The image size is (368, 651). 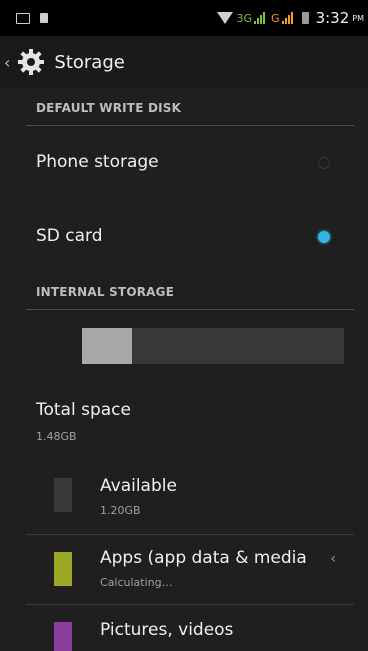 What do you see at coordinates (184, 18) in the screenshot?
I see `status-bar: 3G G 3:32 PM` at bounding box center [184, 18].